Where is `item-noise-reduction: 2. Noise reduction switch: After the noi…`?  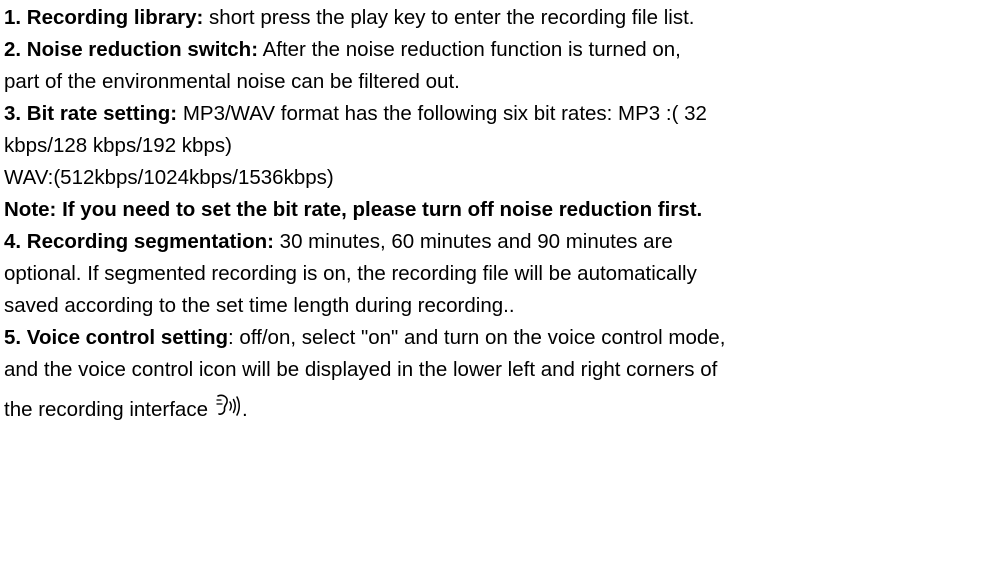 item-noise-reduction: 2. Noise reduction switch: After the noi… is located at coordinates (494, 50).